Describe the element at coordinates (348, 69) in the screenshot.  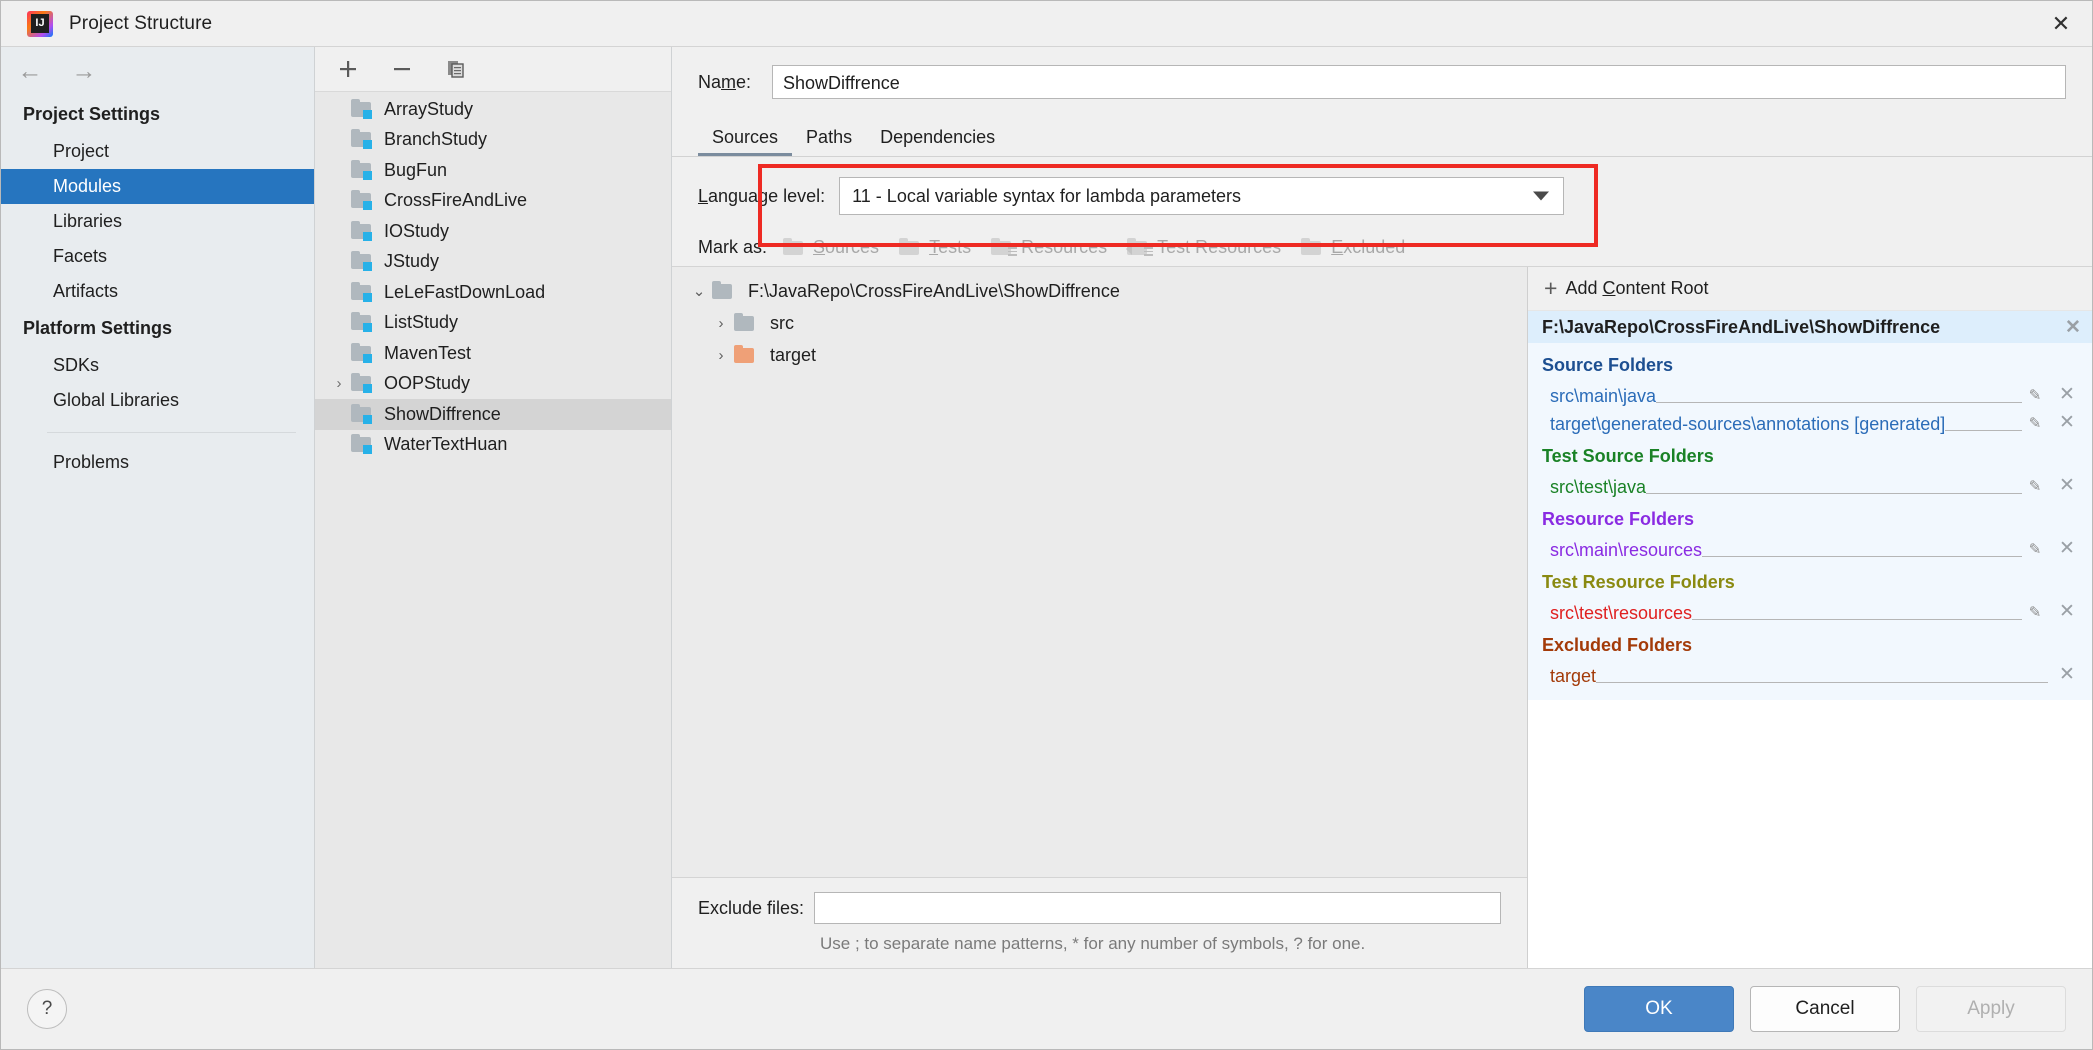
I see `plus-icon` at that location.